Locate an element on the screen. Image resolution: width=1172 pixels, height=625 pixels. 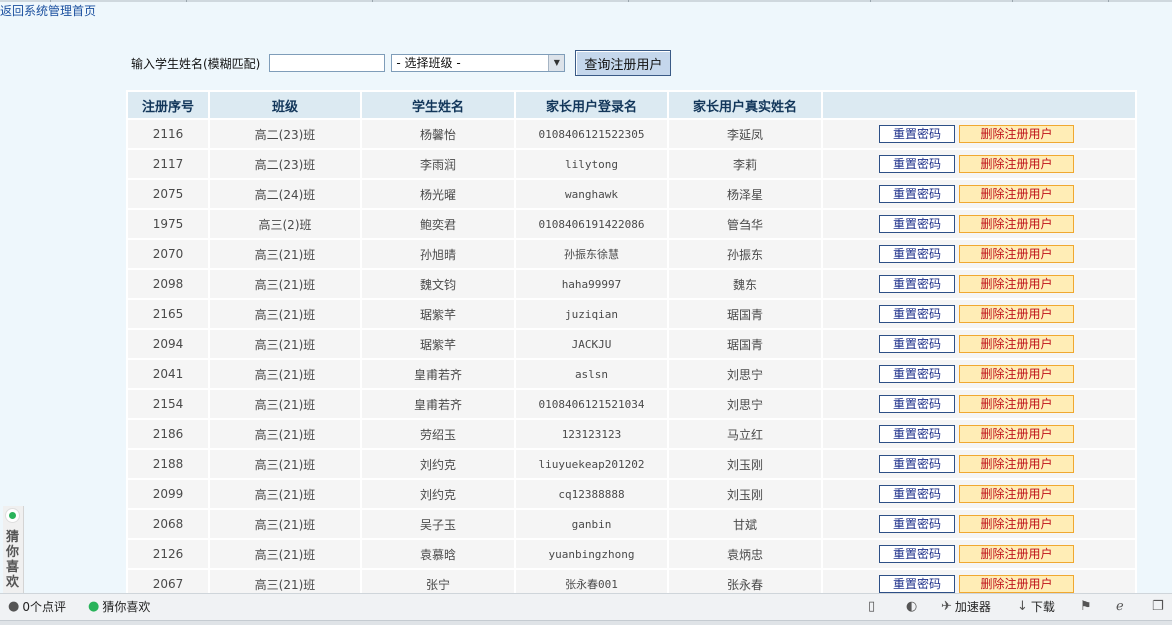
download-arrow-icon: ↓ is located at coordinates (1022, 606).